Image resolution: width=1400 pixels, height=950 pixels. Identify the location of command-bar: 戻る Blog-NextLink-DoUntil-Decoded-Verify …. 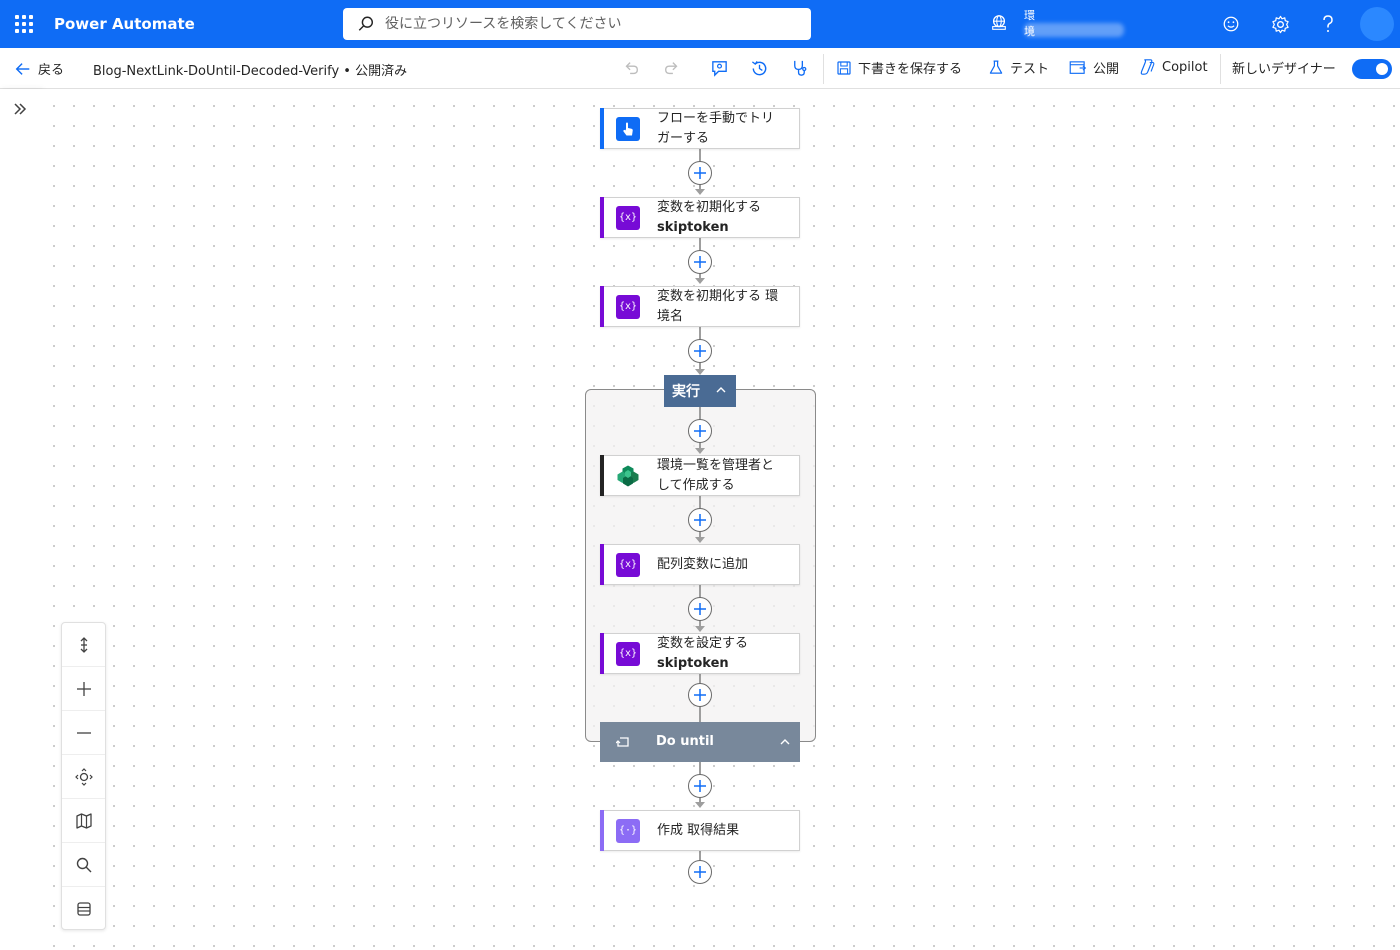
(700, 68).